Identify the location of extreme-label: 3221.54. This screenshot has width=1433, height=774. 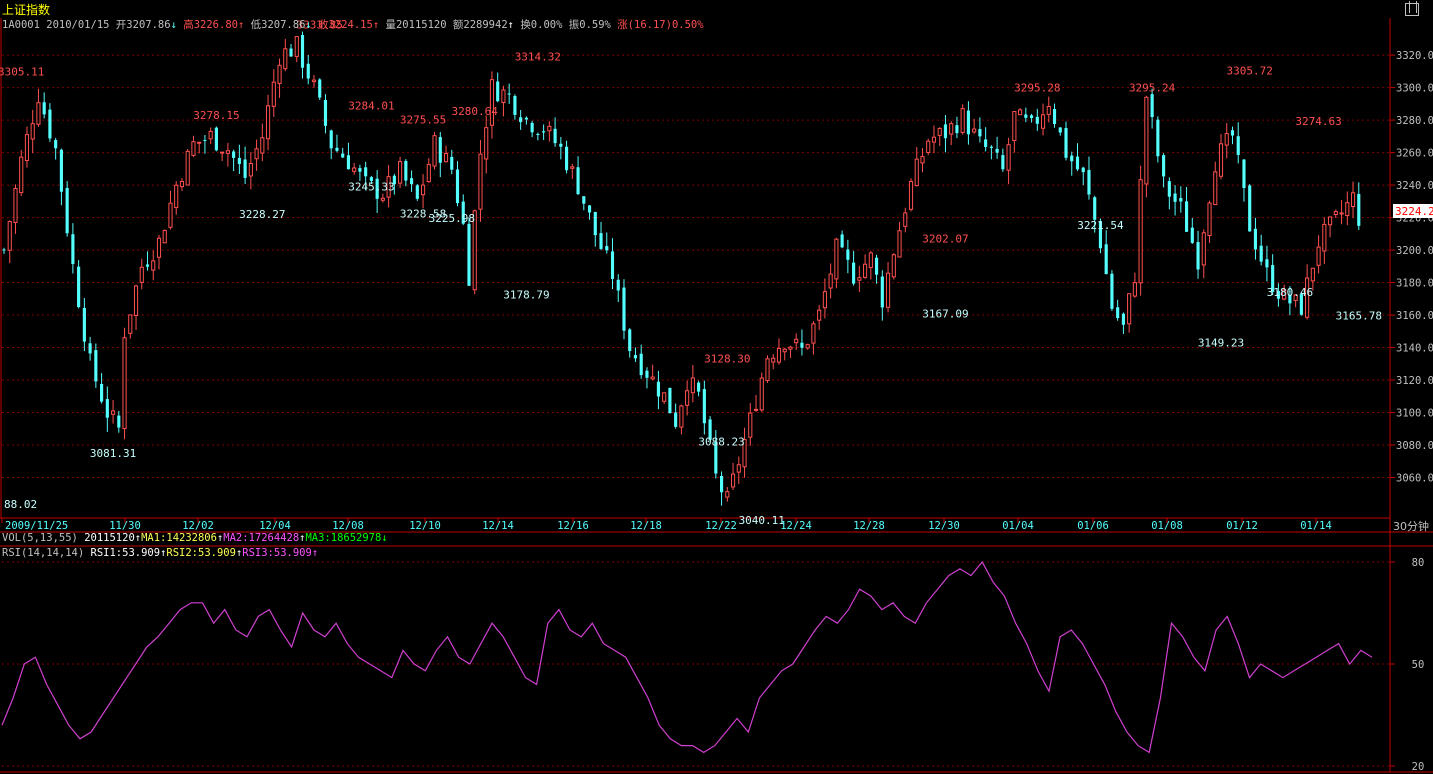
(1100, 225).